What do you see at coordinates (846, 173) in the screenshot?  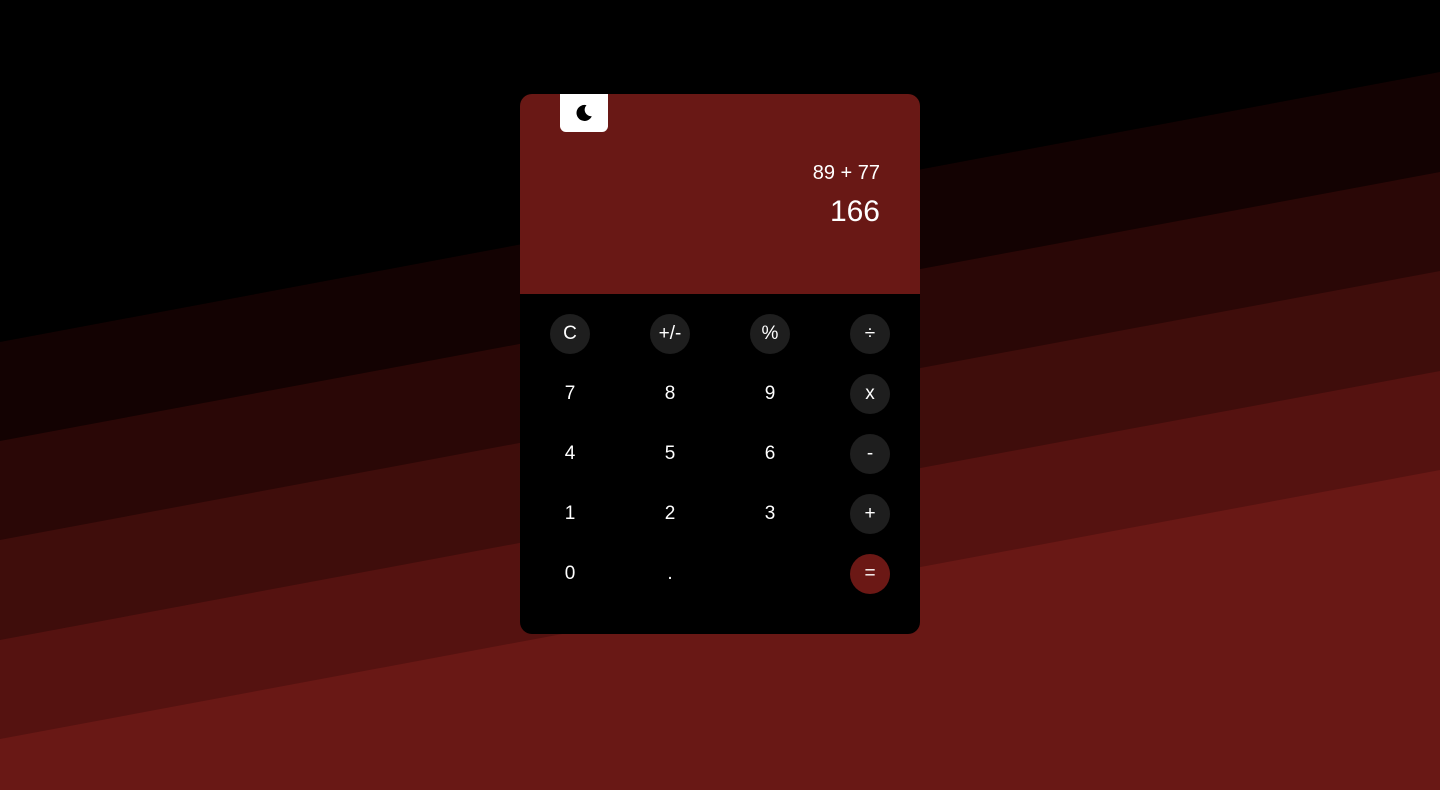 I see `expression-display: 89 + 77` at bounding box center [846, 173].